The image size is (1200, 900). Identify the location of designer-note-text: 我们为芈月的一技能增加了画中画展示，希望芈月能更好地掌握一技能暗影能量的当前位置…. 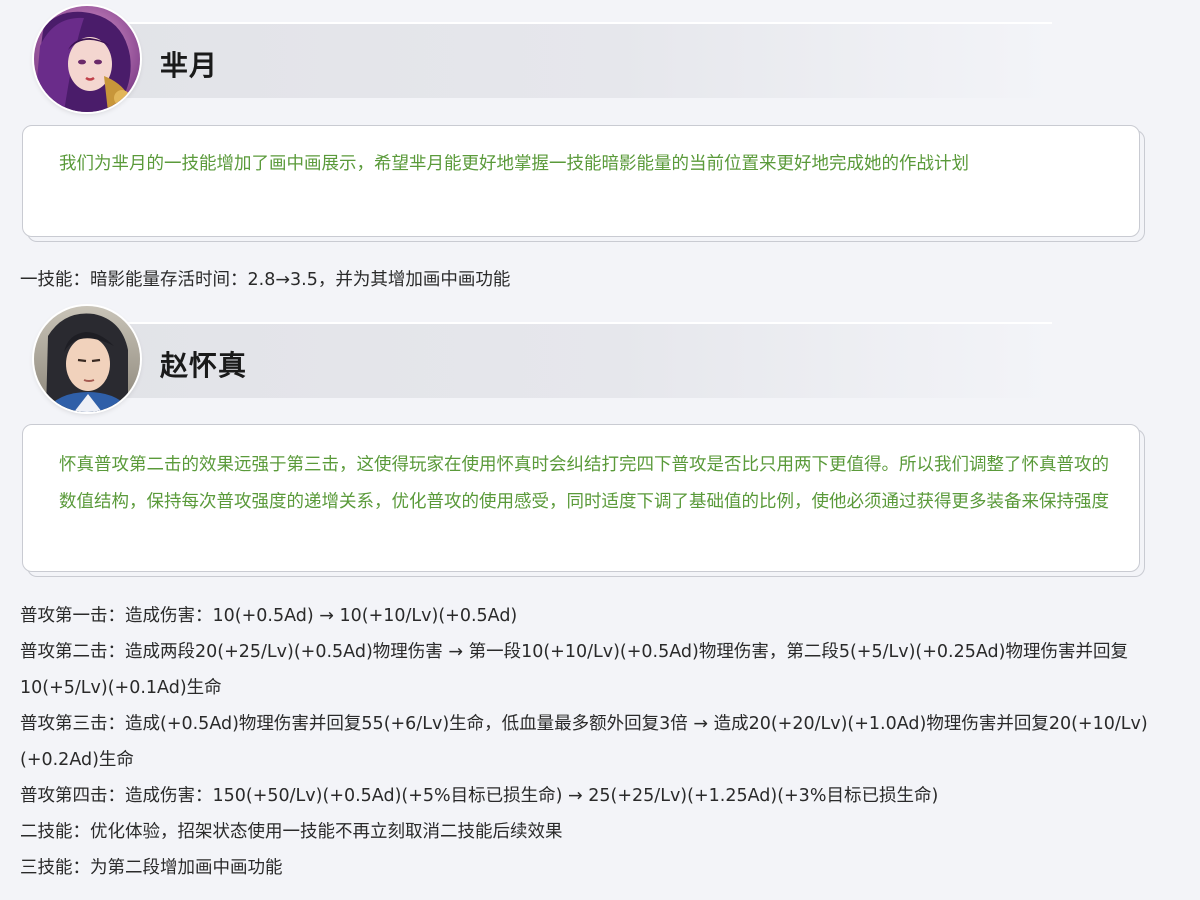
(514, 164).